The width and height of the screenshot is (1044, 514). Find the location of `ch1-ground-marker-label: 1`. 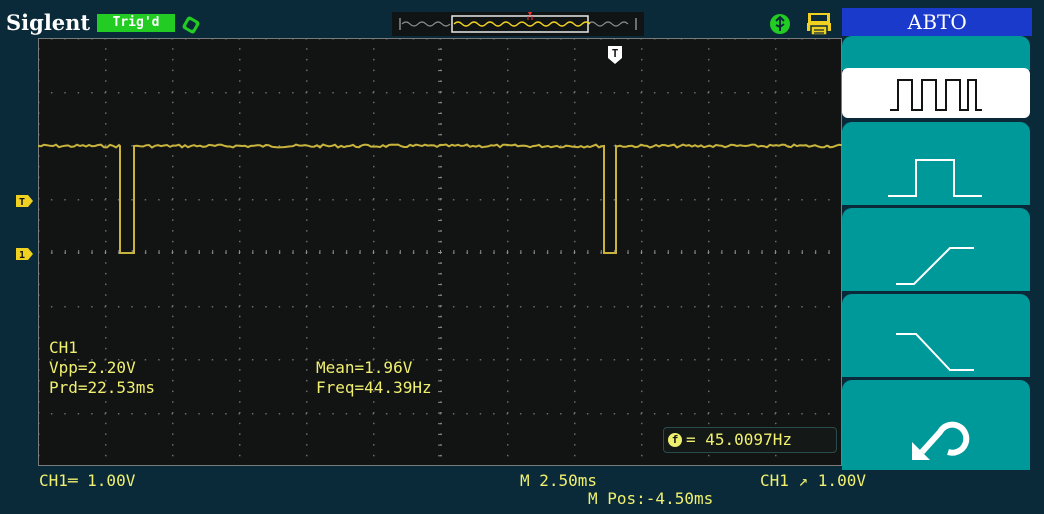

ch1-ground-marker-label: 1 is located at coordinates (22, 255).